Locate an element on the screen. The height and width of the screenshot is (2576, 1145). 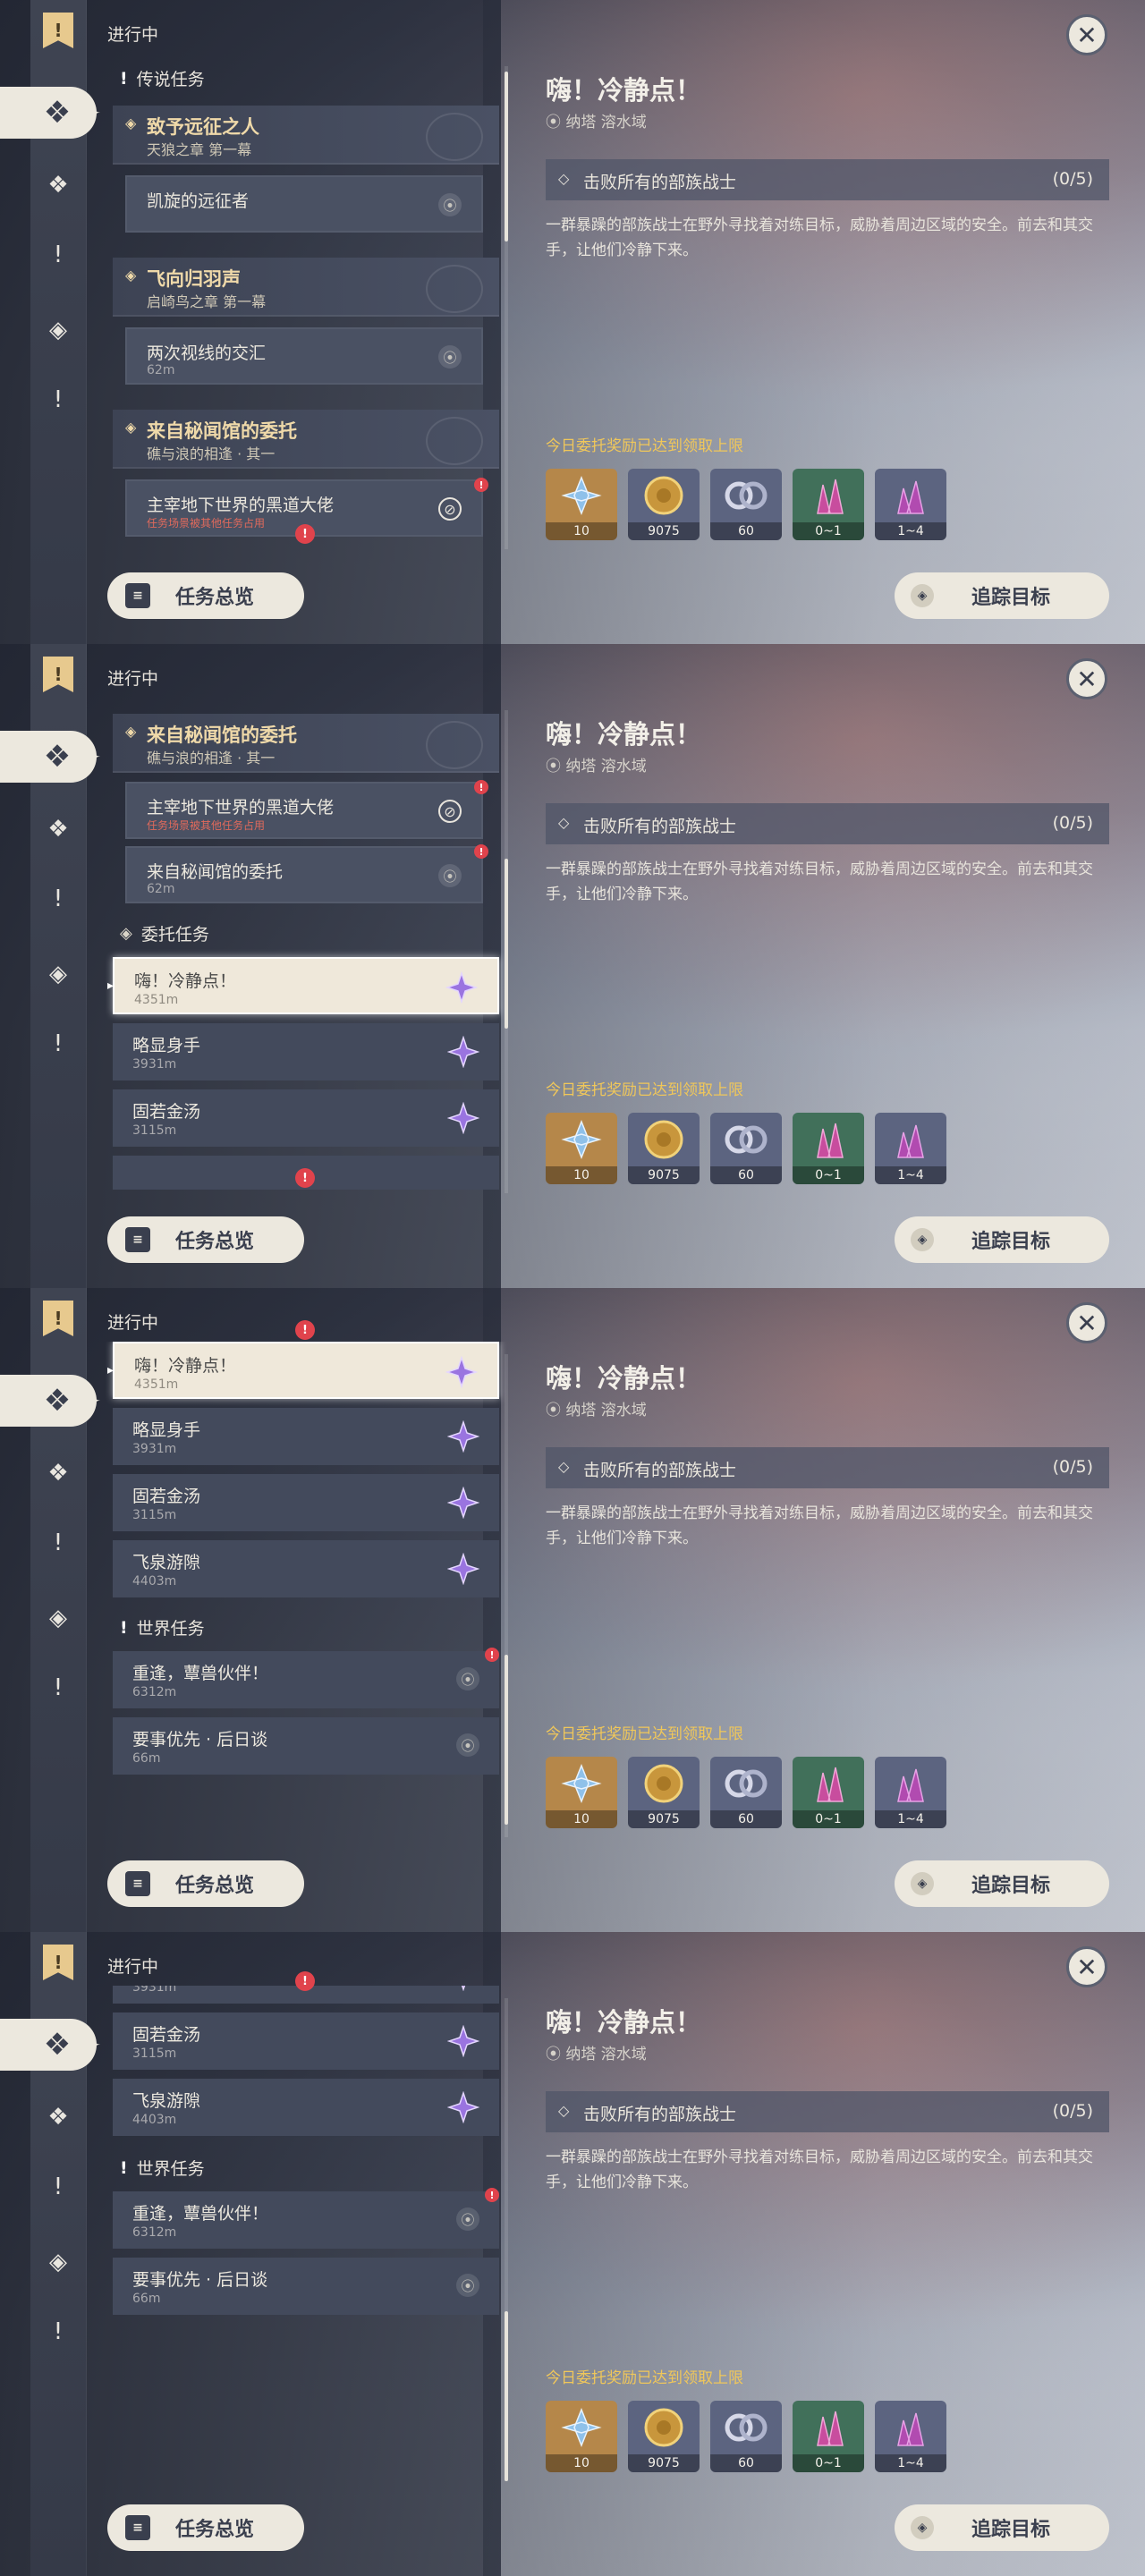
quest-task-card: 凯旋的远征者 ⦿ is located at coordinates (304, 204).